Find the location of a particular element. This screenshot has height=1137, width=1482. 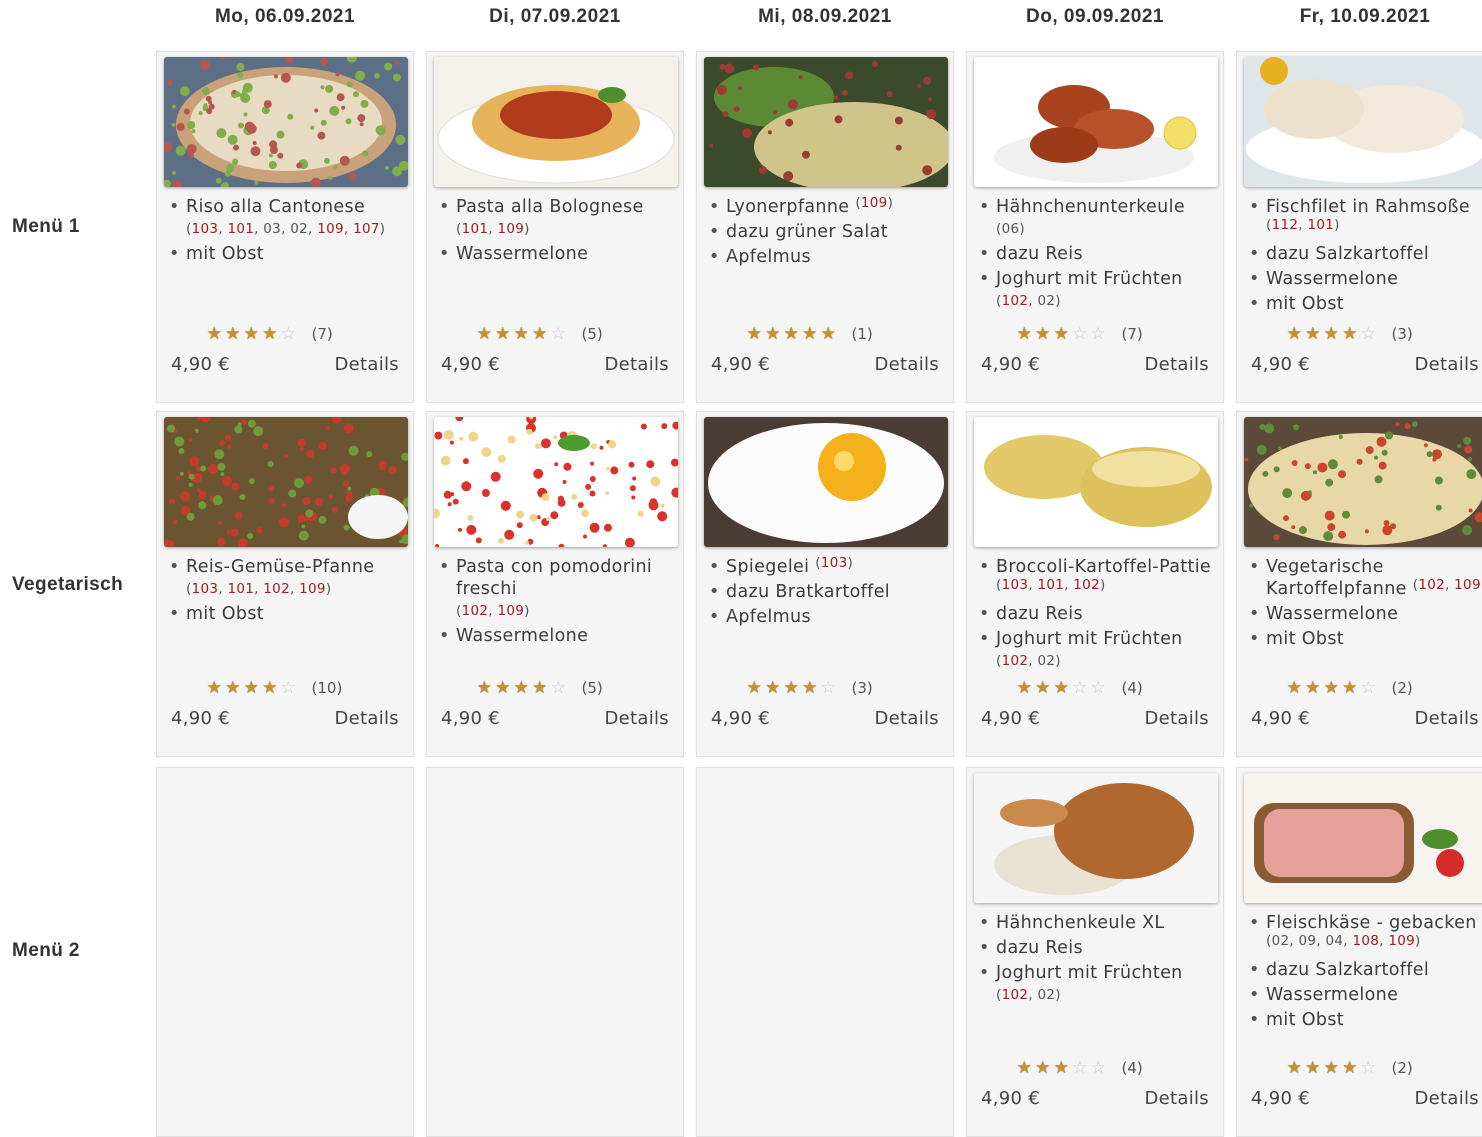

allergen-code: 03 is located at coordinates (272, 229).